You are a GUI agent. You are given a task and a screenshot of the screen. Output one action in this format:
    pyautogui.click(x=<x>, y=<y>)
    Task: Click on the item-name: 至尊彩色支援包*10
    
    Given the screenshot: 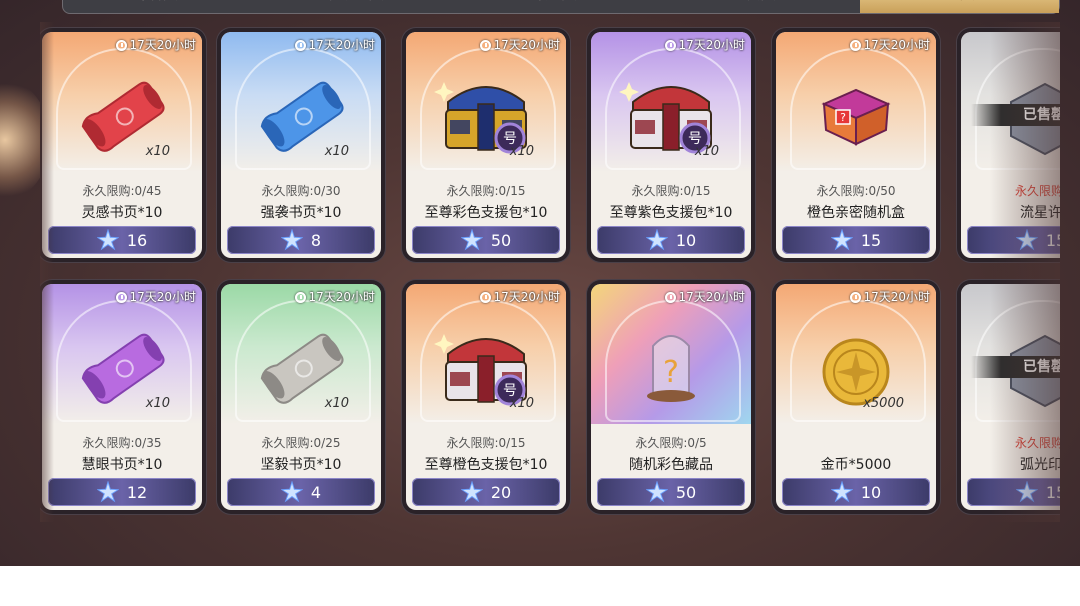 What is the action you would take?
    pyautogui.click(x=486, y=213)
    